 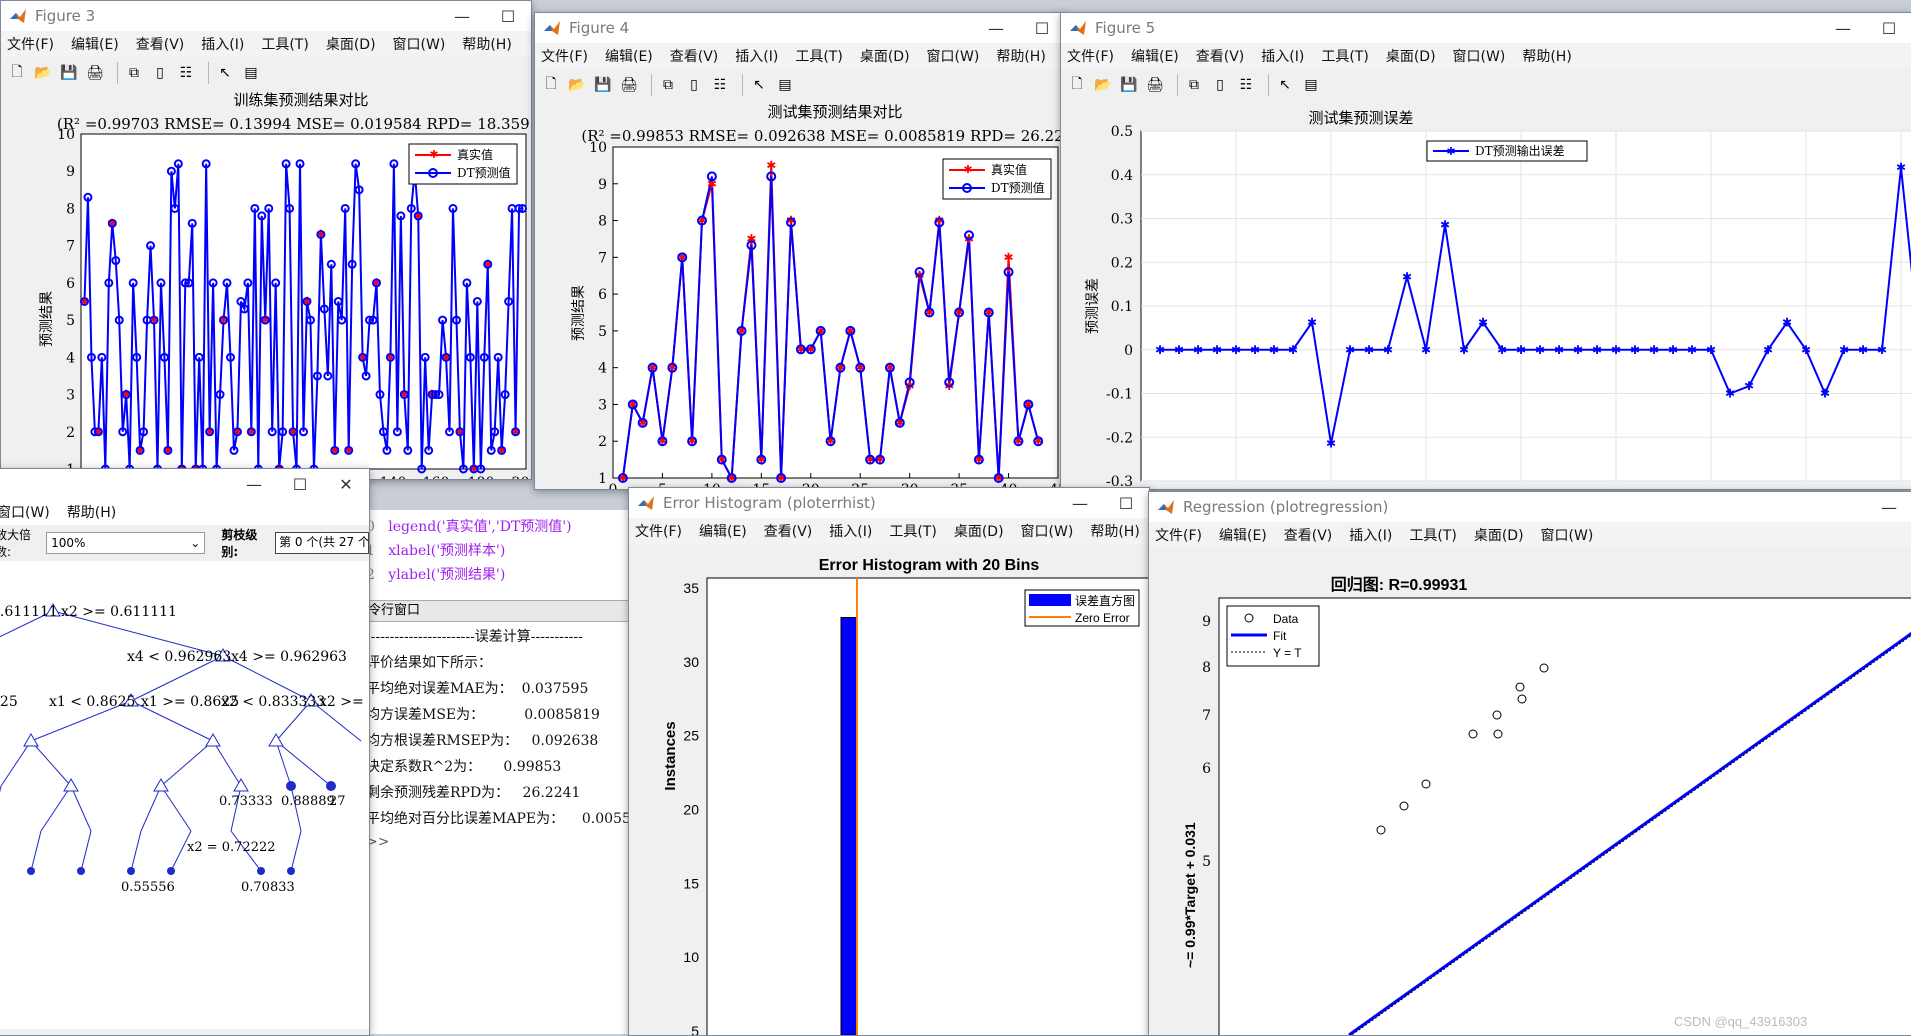 I want to click on figure4-titlebar: Figure 4 — ☐, so click(x=800, y=28).